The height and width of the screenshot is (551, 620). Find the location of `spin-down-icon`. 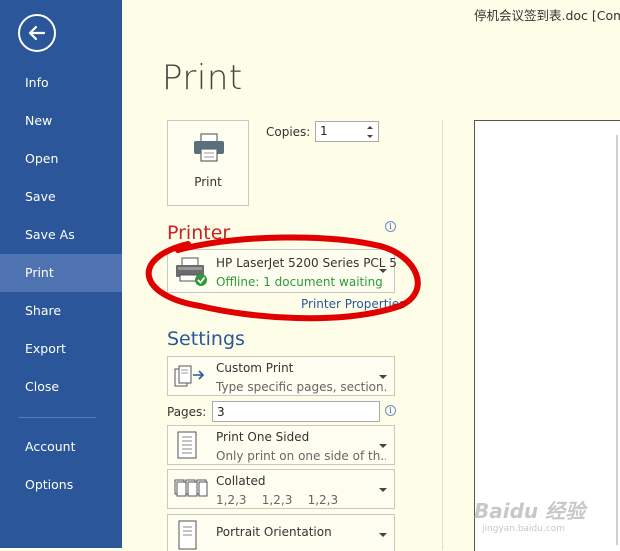

spin-down-icon is located at coordinates (370, 136).